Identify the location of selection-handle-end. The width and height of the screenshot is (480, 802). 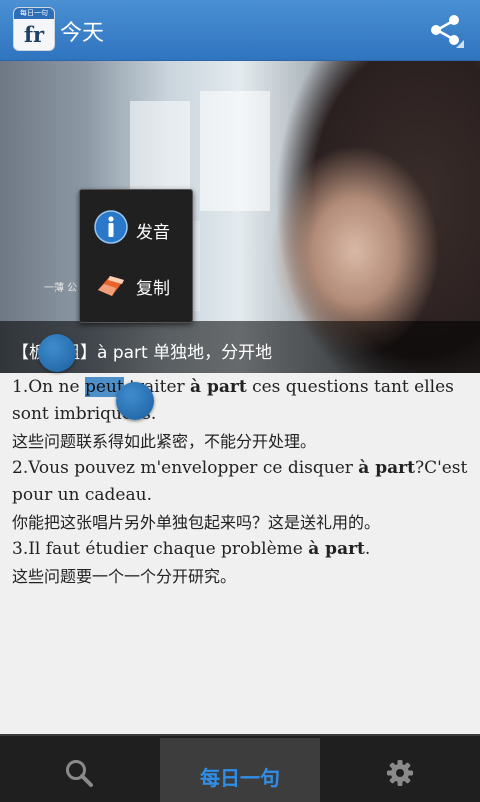
(135, 401).